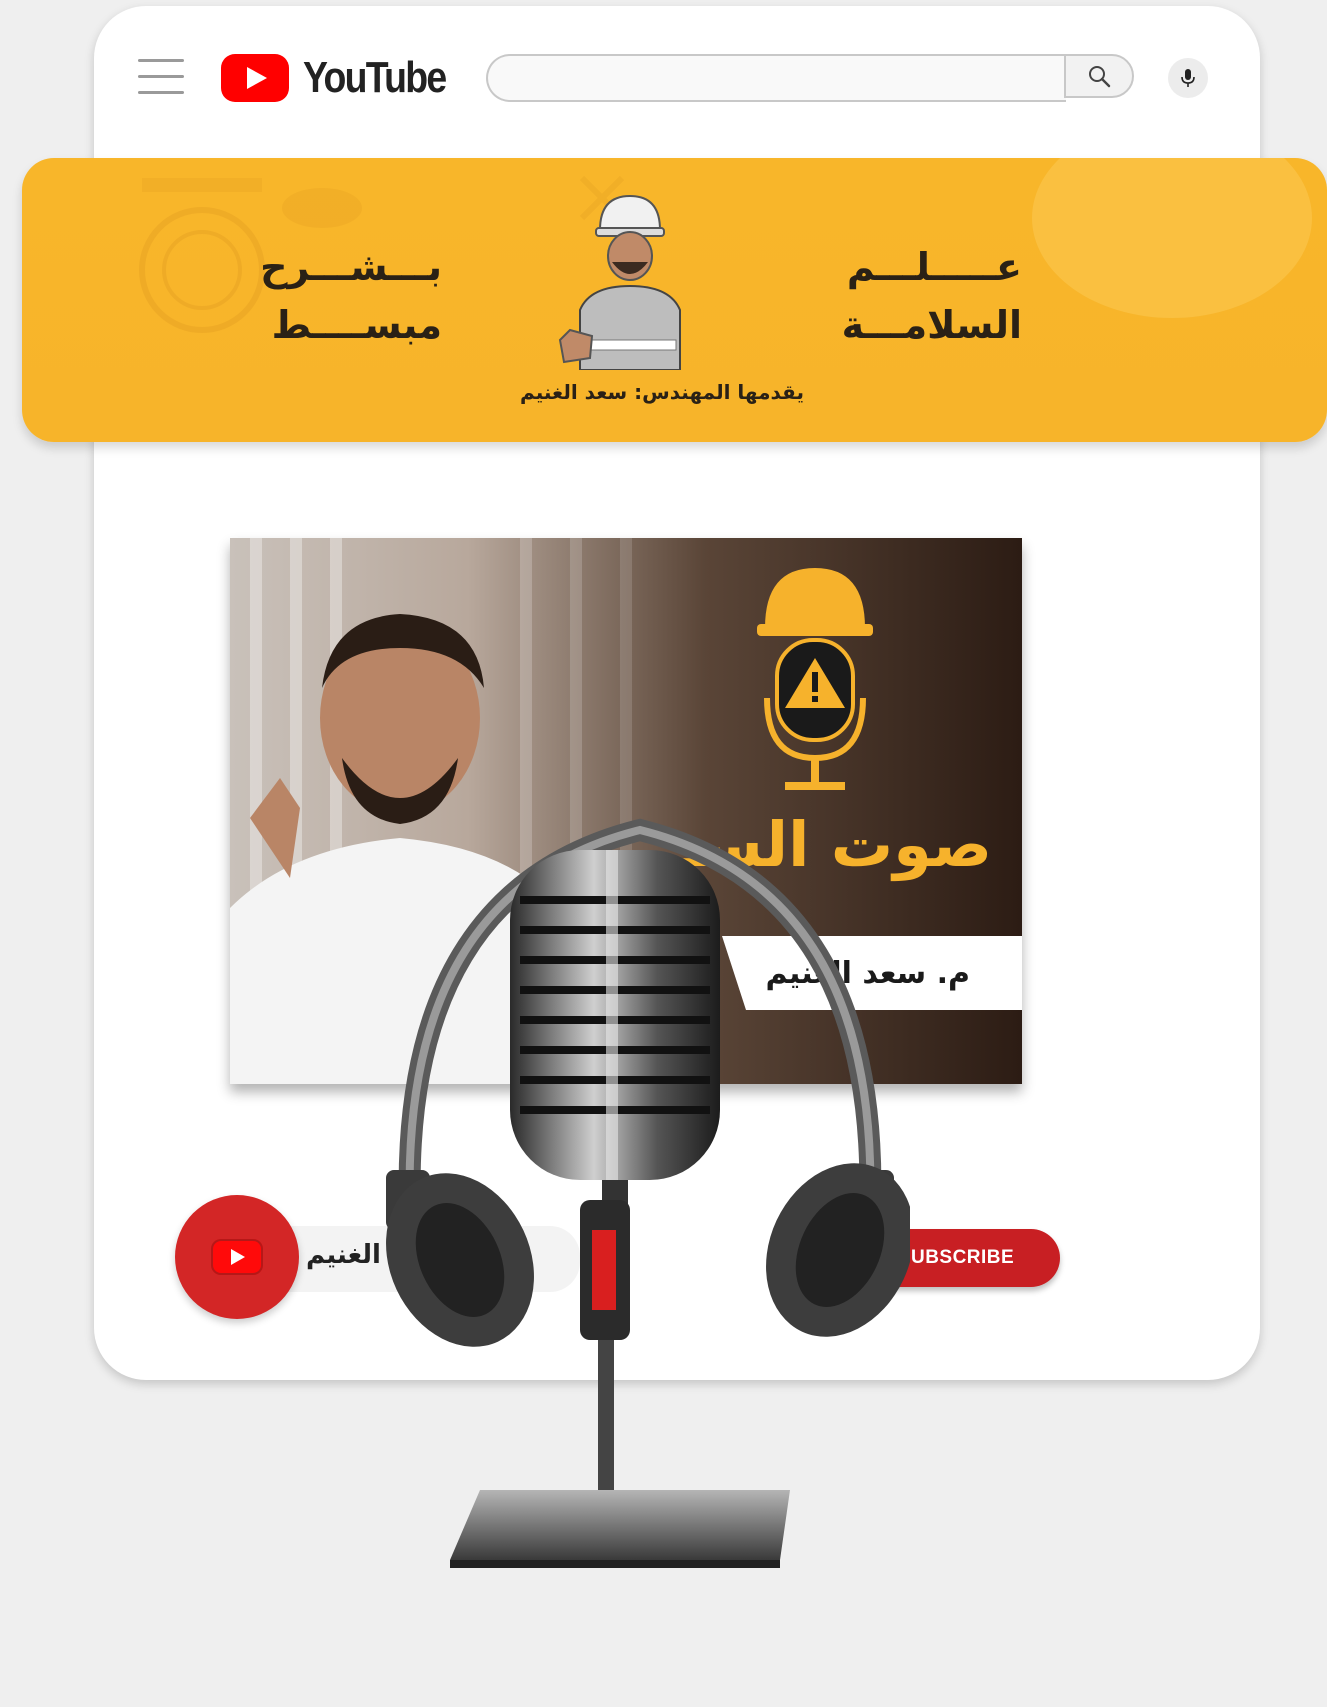 The height and width of the screenshot is (1707, 1327). What do you see at coordinates (619, 282) in the screenshot?
I see `engineer-illustration` at bounding box center [619, 282].